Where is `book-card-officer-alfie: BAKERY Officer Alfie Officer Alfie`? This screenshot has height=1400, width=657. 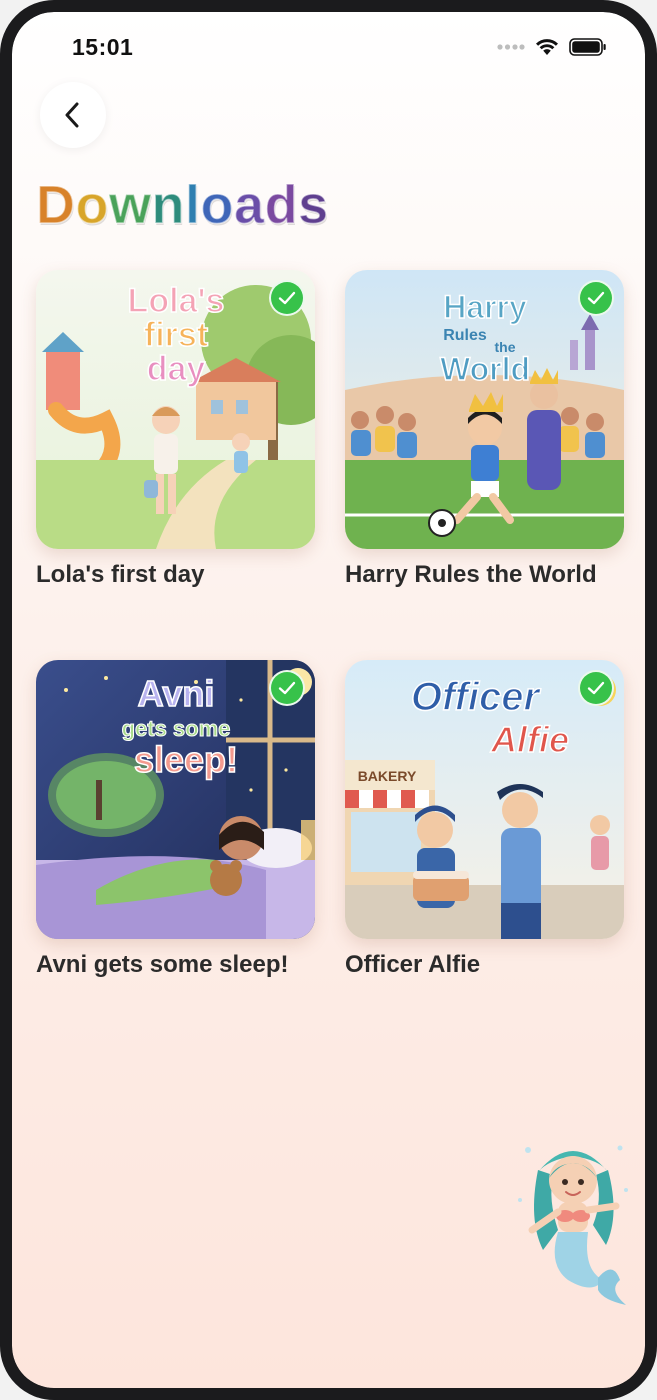 book-card-officer-alfie: BAKERY Officer Alfie Officer Alfie is located at coordinates (484, 819).